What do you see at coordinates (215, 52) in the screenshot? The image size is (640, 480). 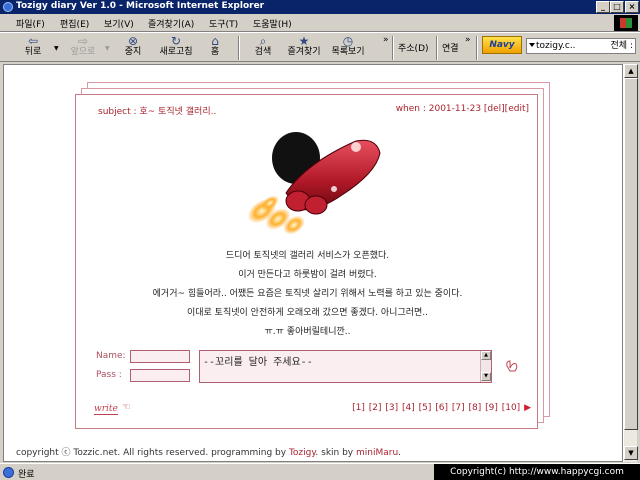 I see `home-label: 홈` at bounding box center [215, 52].